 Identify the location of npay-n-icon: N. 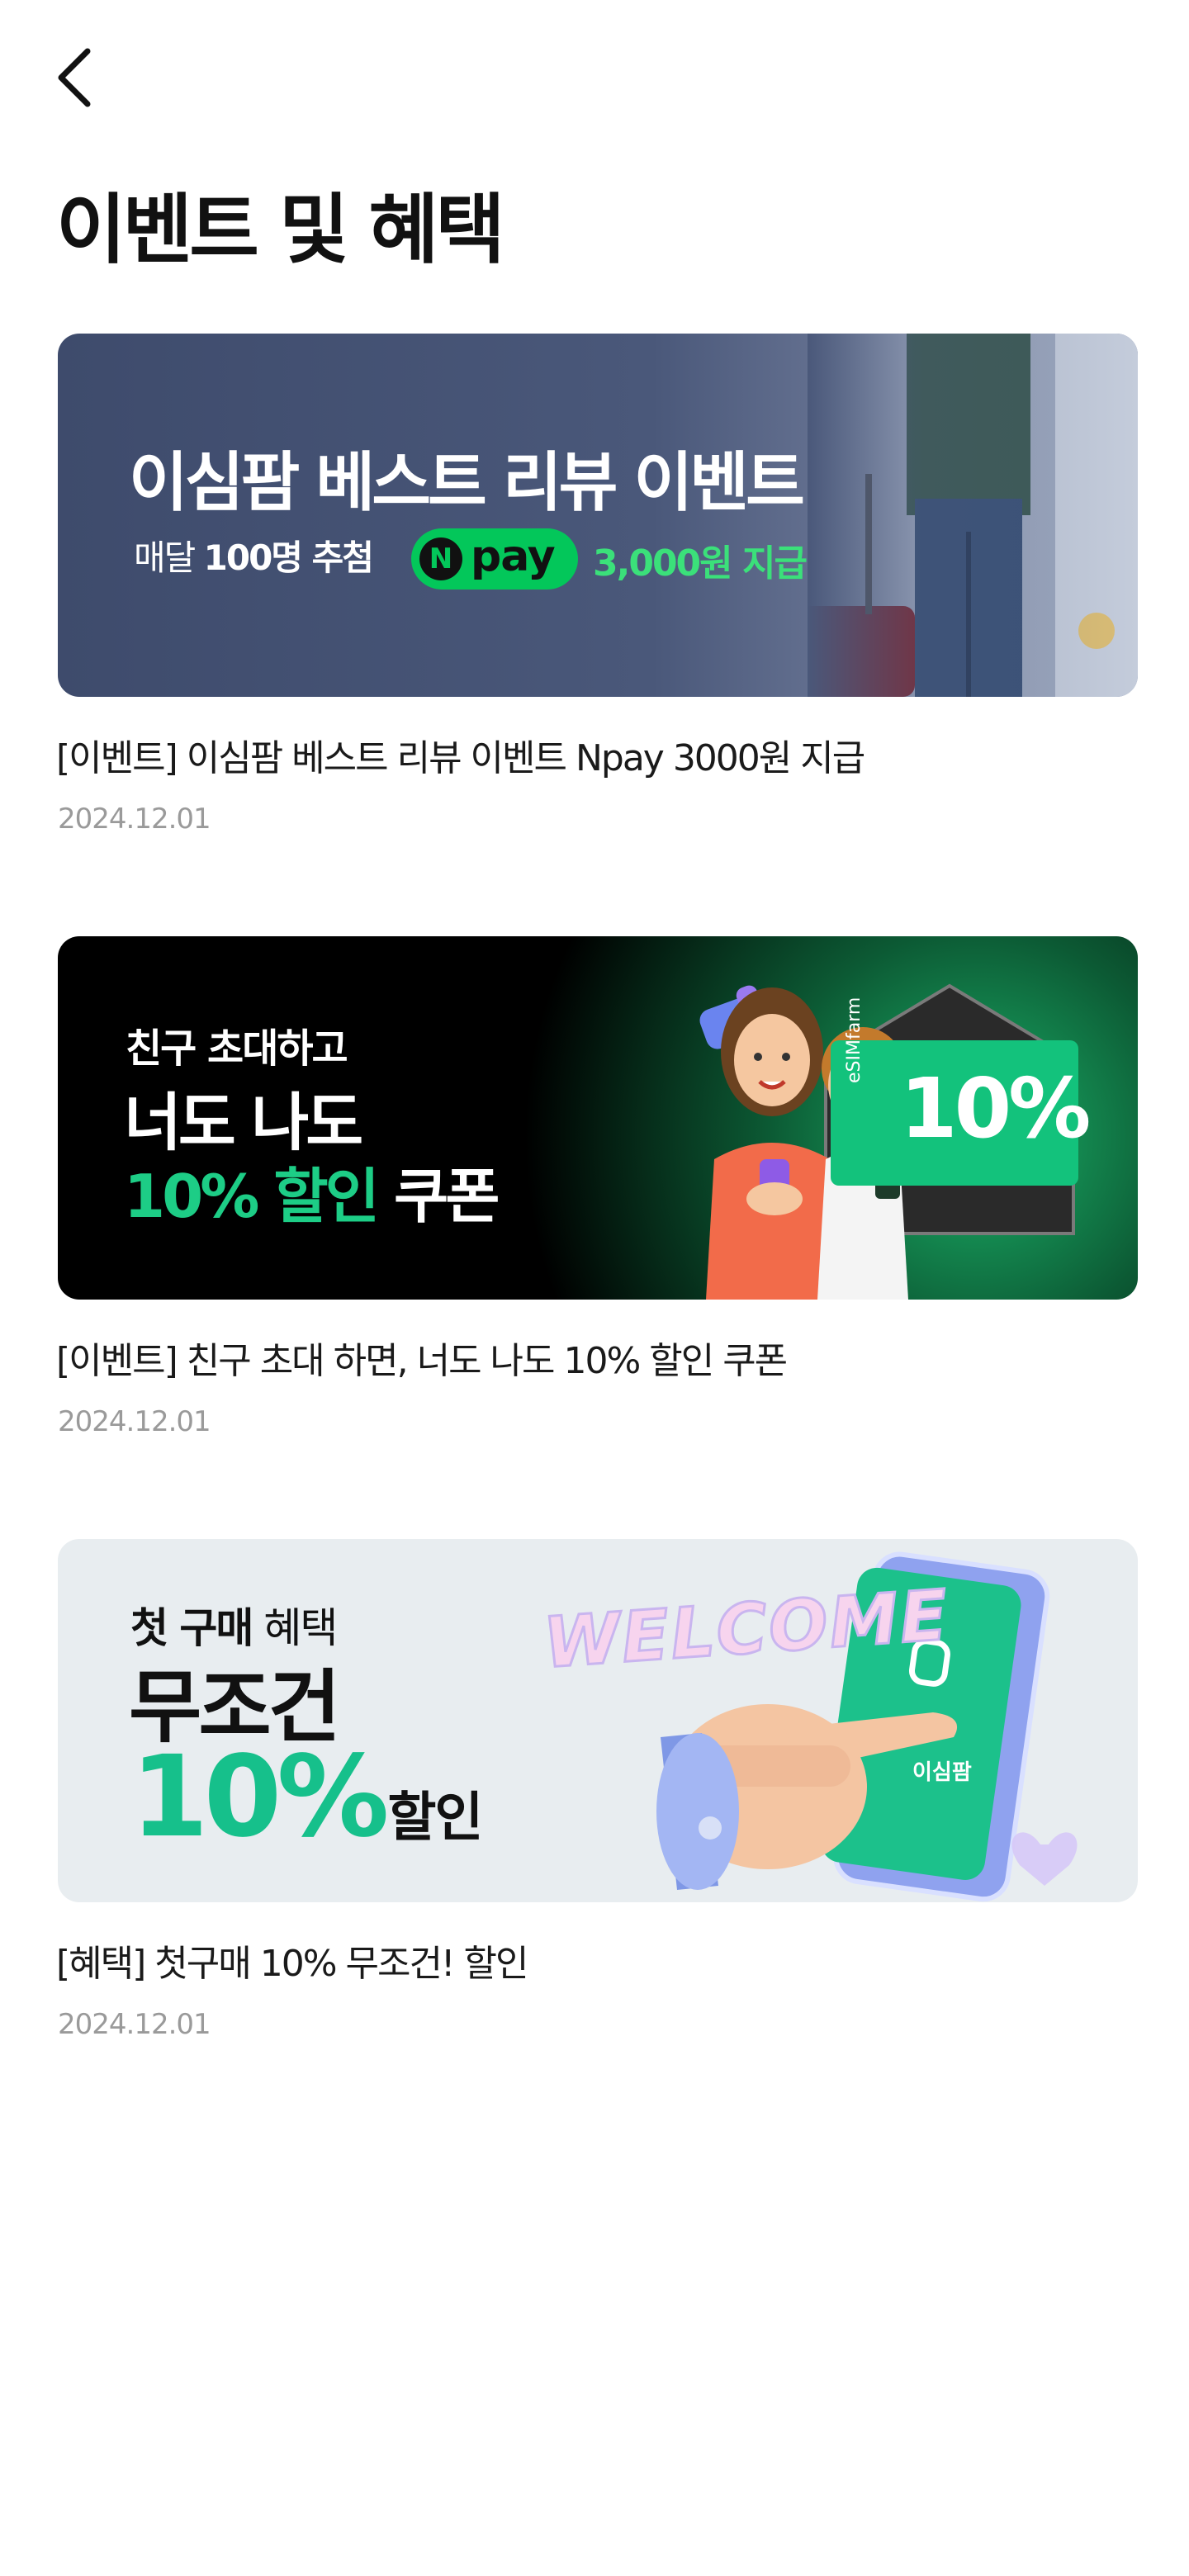
(440, 558).